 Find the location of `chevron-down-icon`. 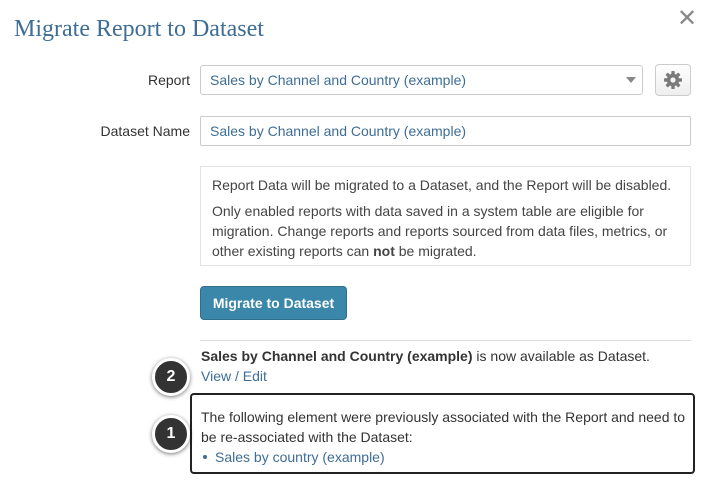

chevron-down-icon is located at coordinates (631, 80).